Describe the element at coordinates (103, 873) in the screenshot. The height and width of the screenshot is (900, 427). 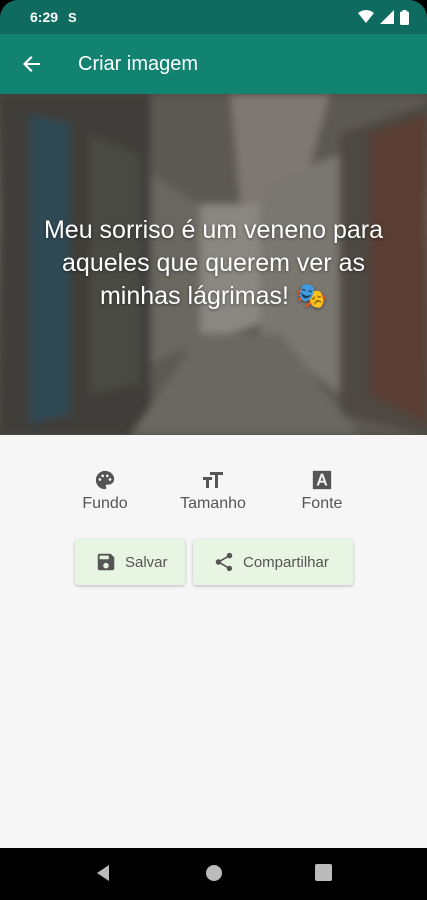
I see `nav-back-icon` at that location.